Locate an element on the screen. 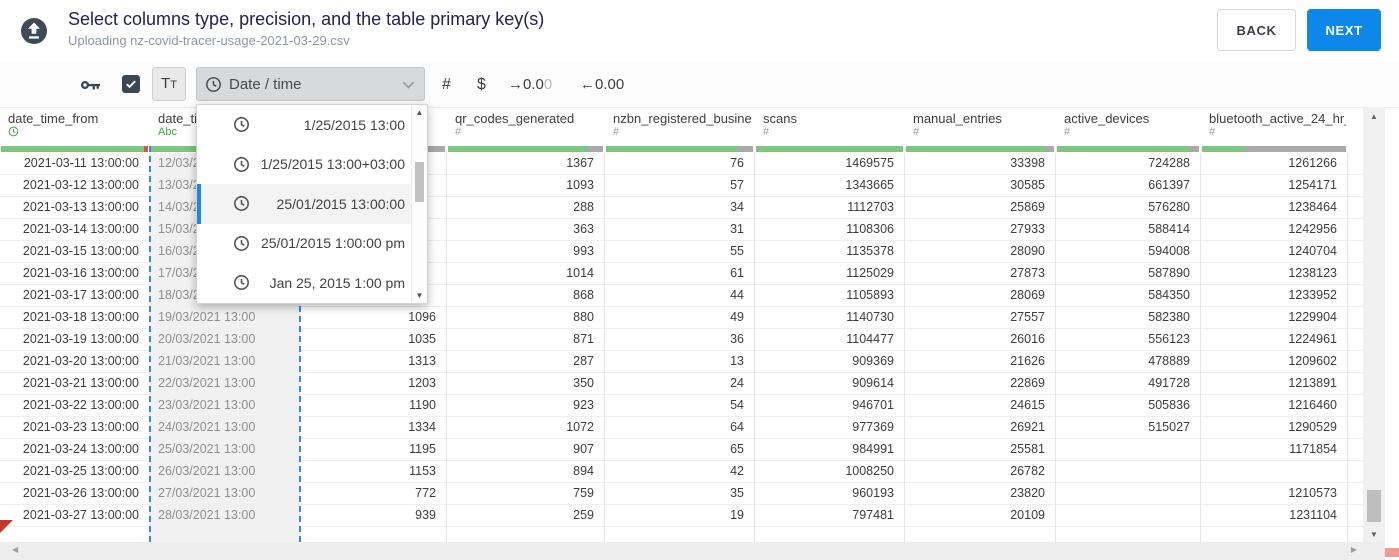 This screenshot has height=560, width=1399. table-cell: 1104477 is located at coordinates (829, 340).